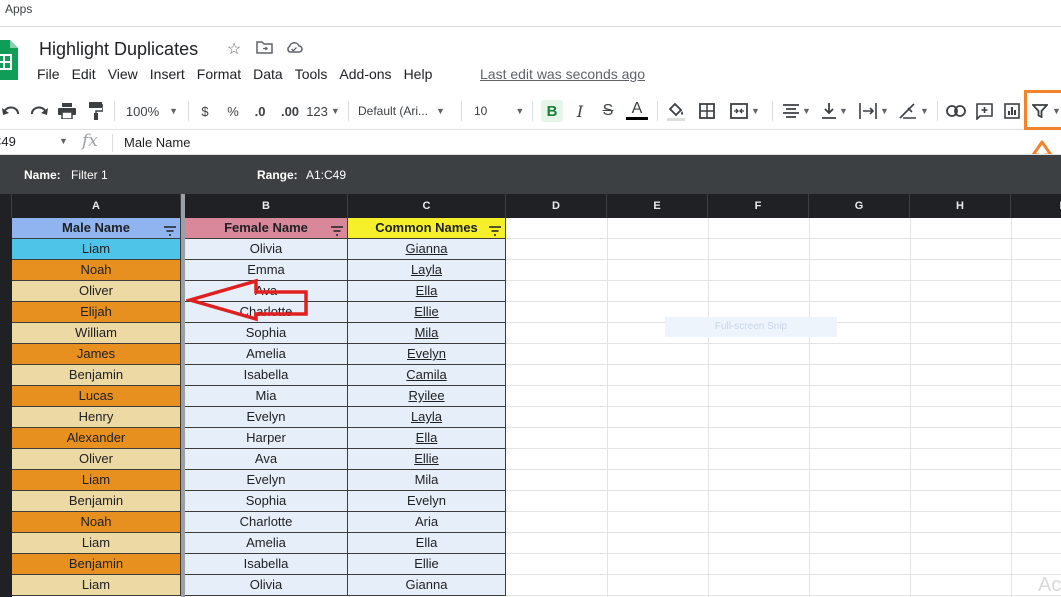 The image size is (1061, 597). Describe the element at coordinates (914, 111) in the screenshot. I see `text-rotation-icon: ▼` at that location.